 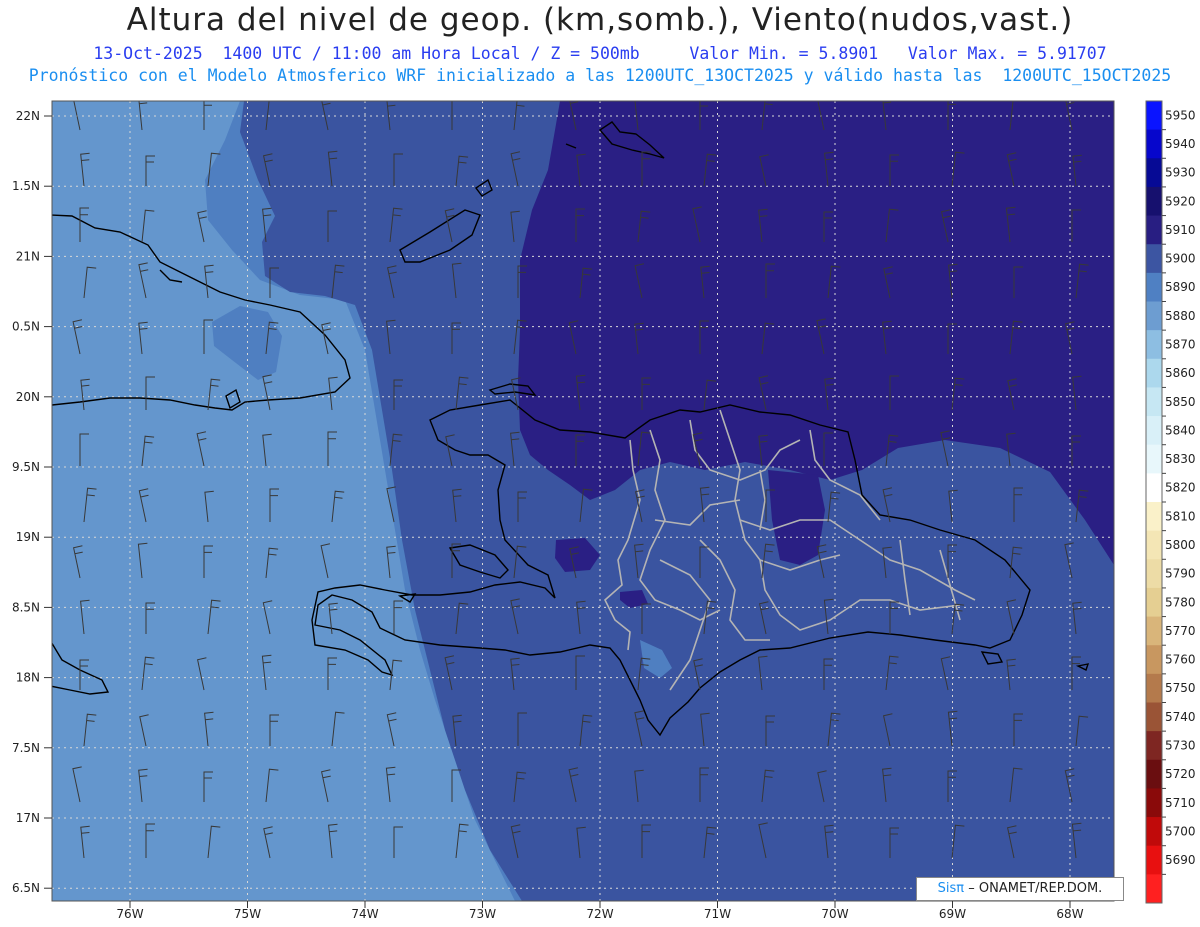 What do you see at coordinates (1180, 545) in the screenshot?
I see `colorbar-label: 5800` at bounding box center [1180, 545].